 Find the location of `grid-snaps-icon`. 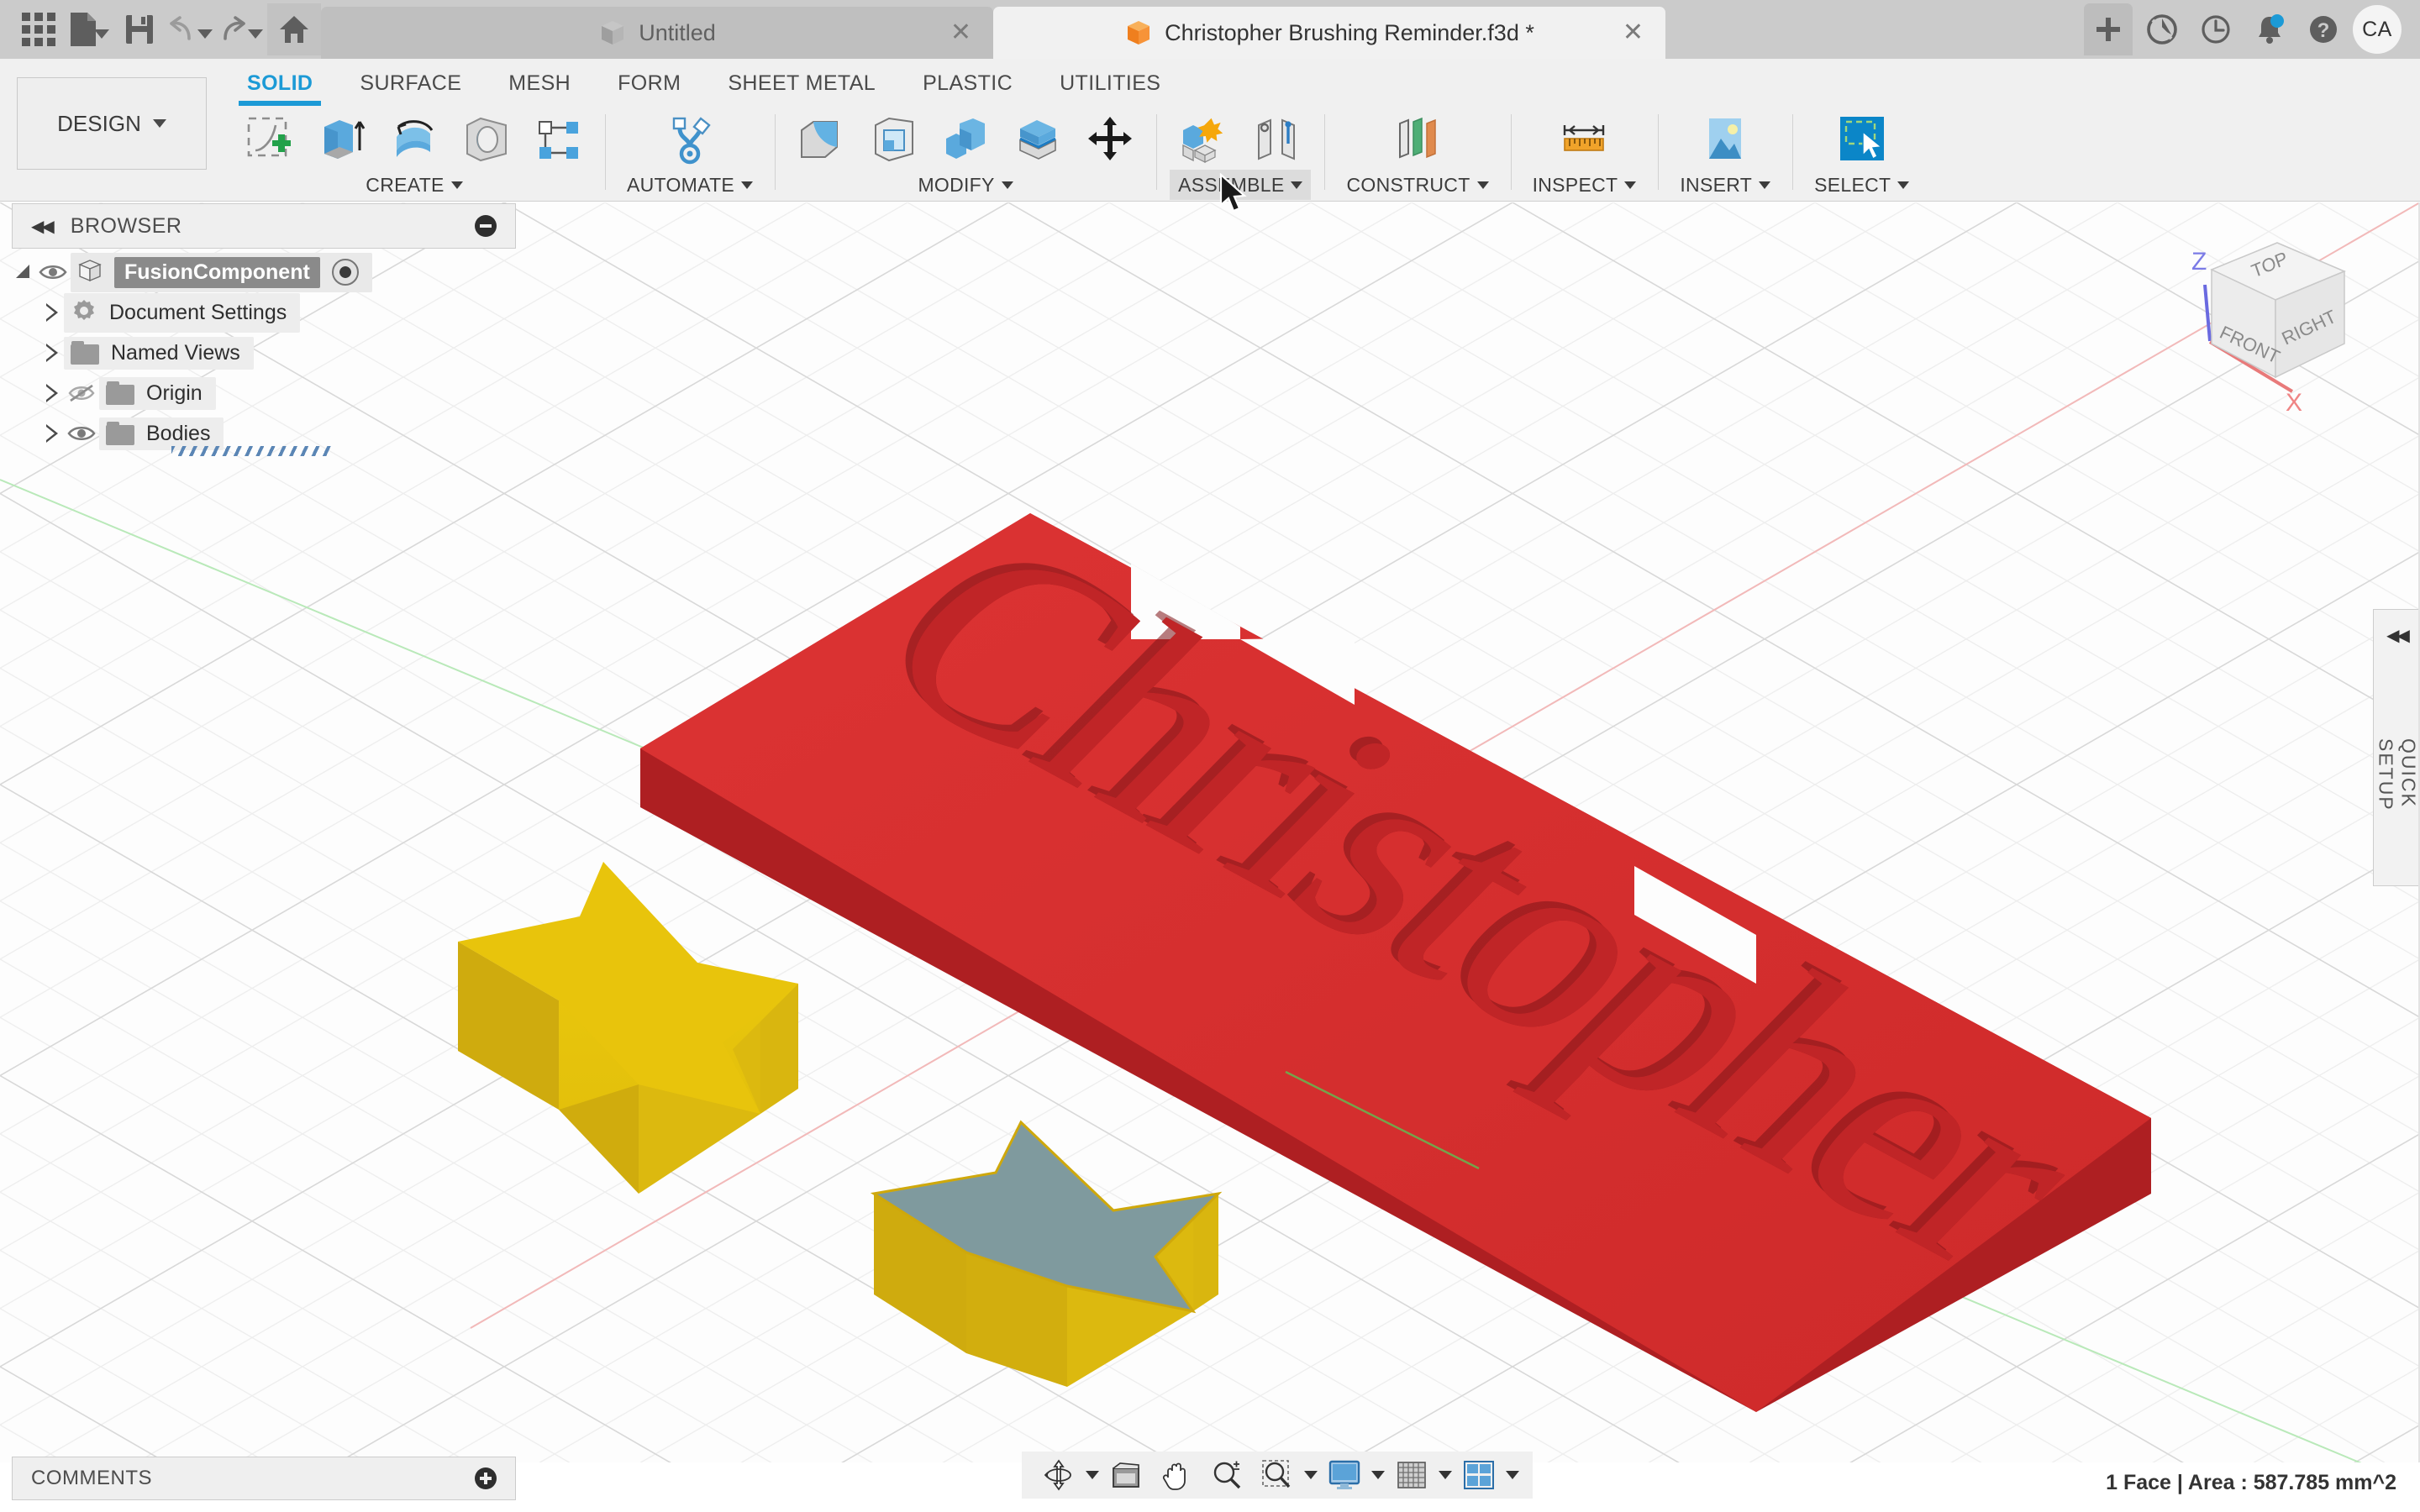

grid-snaps-icon is located at coordinates (1411, 1475).